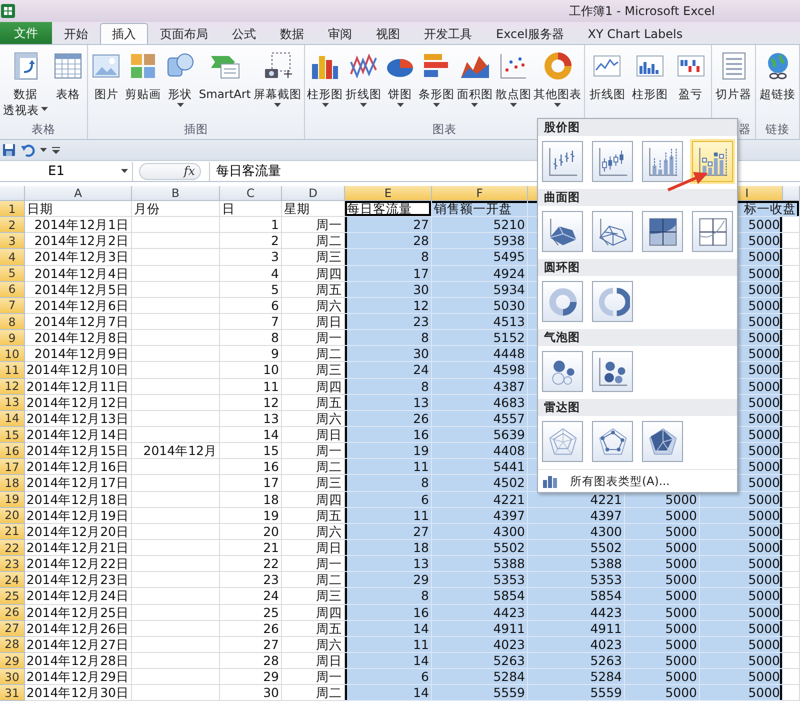 The height and width of the screenshot is (702, 800). What do you see at coordinates (530, 33) in the screenshot?
I see `ribbon-tab: Excel服务器` at bounding box center [530, 33].